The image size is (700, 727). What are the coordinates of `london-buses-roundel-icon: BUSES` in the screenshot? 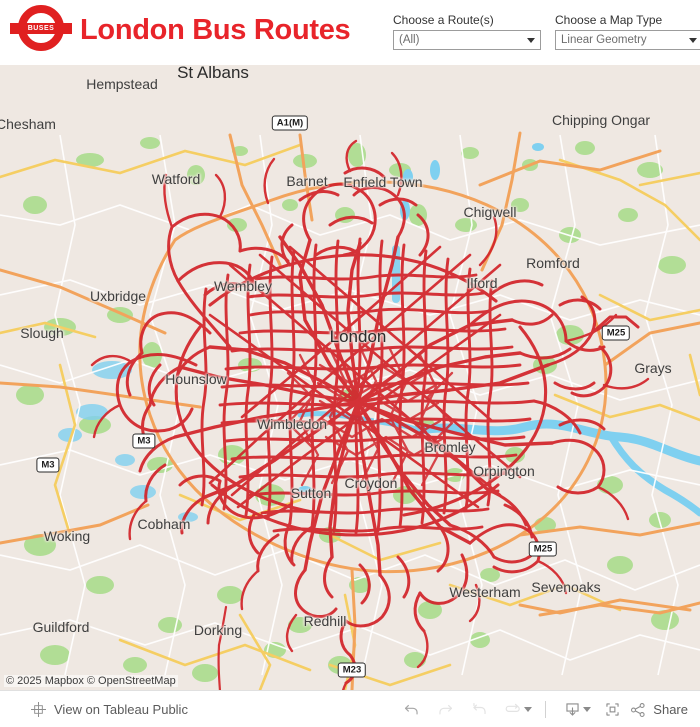 It's located at (41, 30).